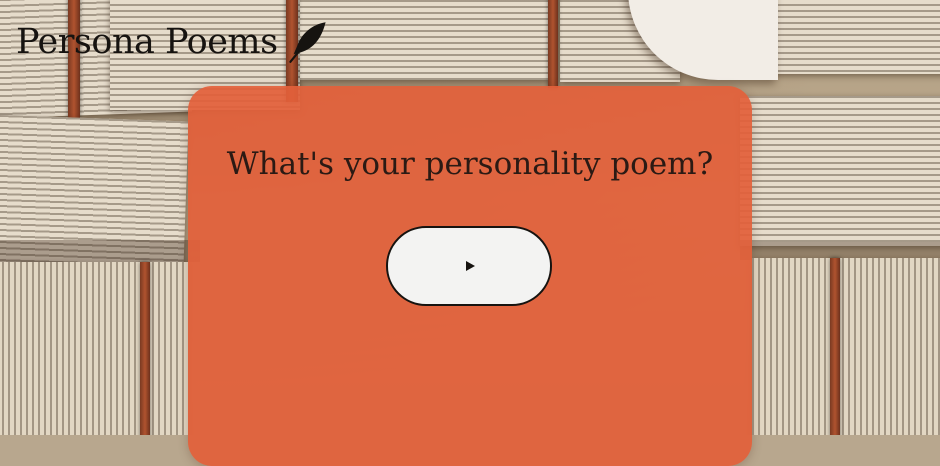  Describe the element at coordinates (307, 42) in the screenshot. I see `feather-icon` at that location.